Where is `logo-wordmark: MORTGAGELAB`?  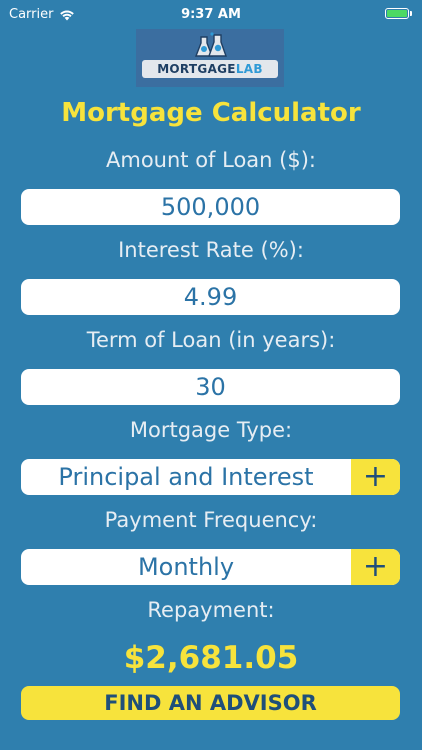 logo-wordmark: MORTGAGELAB is located at coordinates (210, 69).